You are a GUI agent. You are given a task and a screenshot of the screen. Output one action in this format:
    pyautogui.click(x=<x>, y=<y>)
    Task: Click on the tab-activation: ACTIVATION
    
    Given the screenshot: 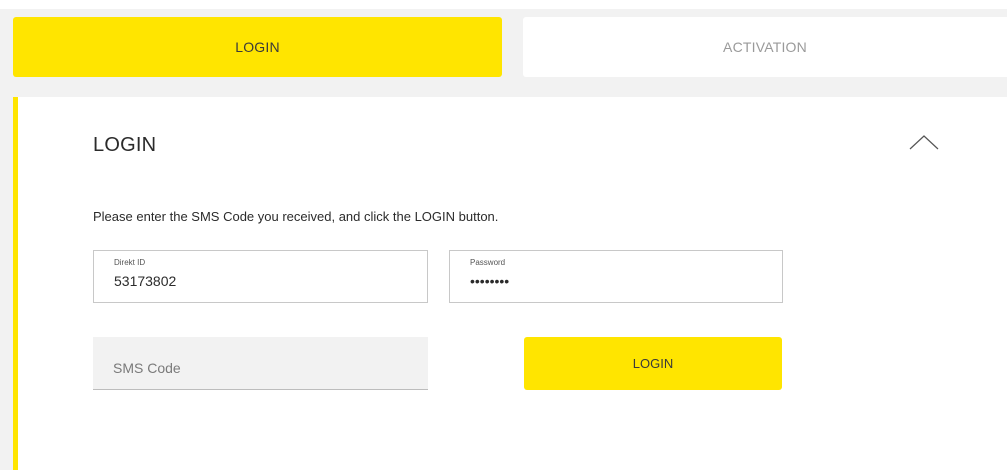 What is the action you would take?
    pyautogui.click(x=765, y=47)
    